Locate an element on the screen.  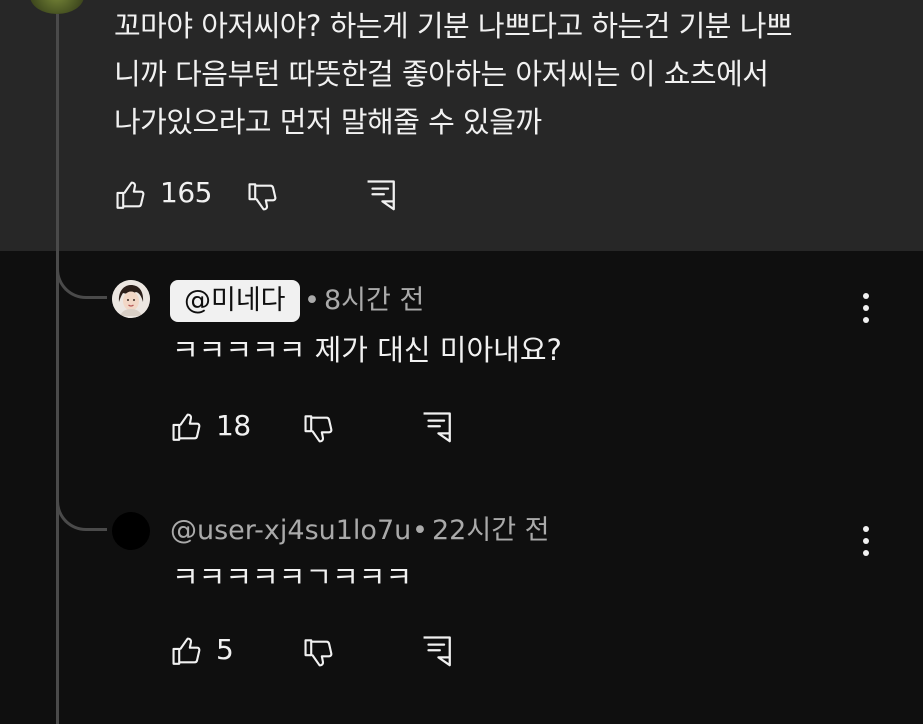
parent-comment-line: 니까 다음부턴 따뜻한걸 좋아하는 아저씨는 이 쇼츠에서 is located at coordinates (441, 74).